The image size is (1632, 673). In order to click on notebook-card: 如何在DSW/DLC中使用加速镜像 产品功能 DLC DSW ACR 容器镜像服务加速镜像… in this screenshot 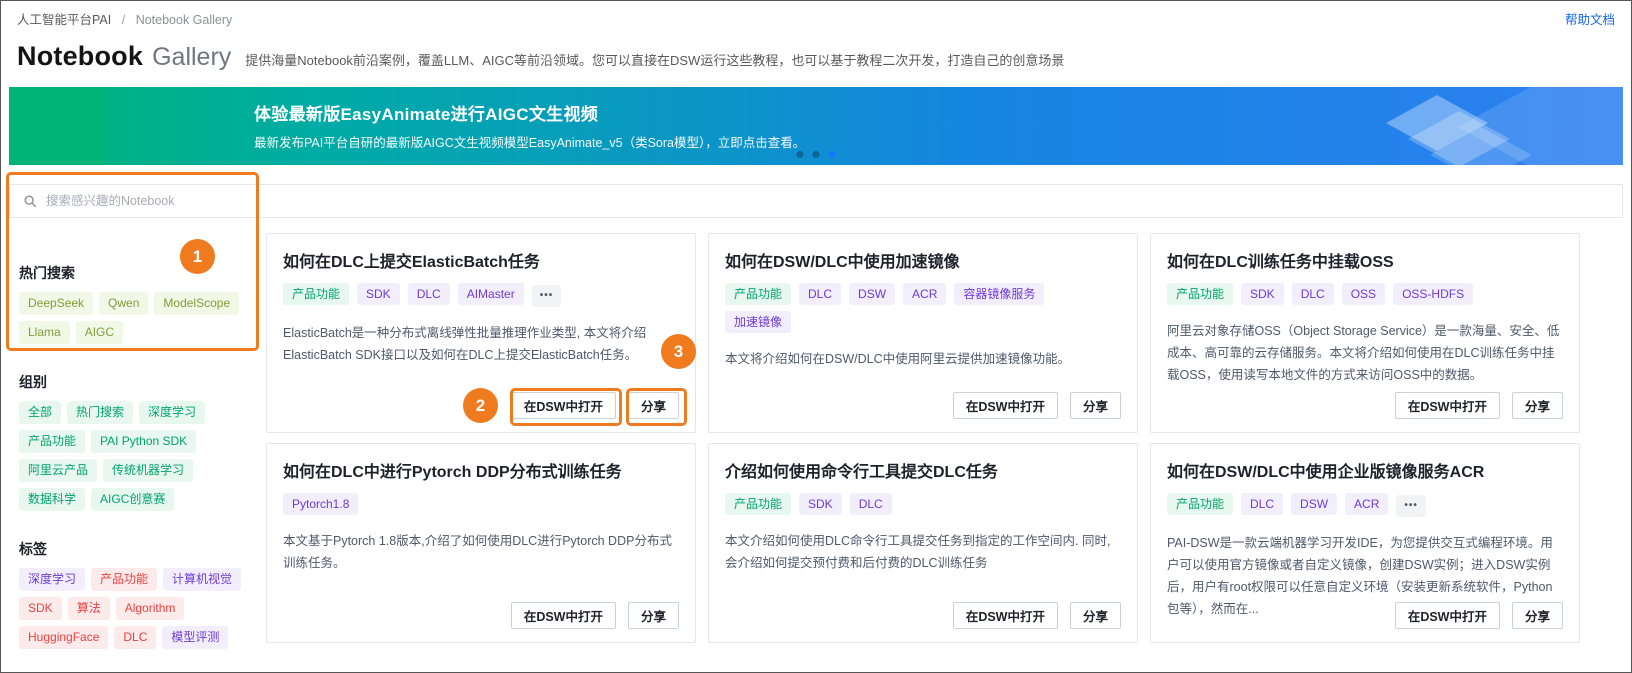, I will do `click(923, 333)`.